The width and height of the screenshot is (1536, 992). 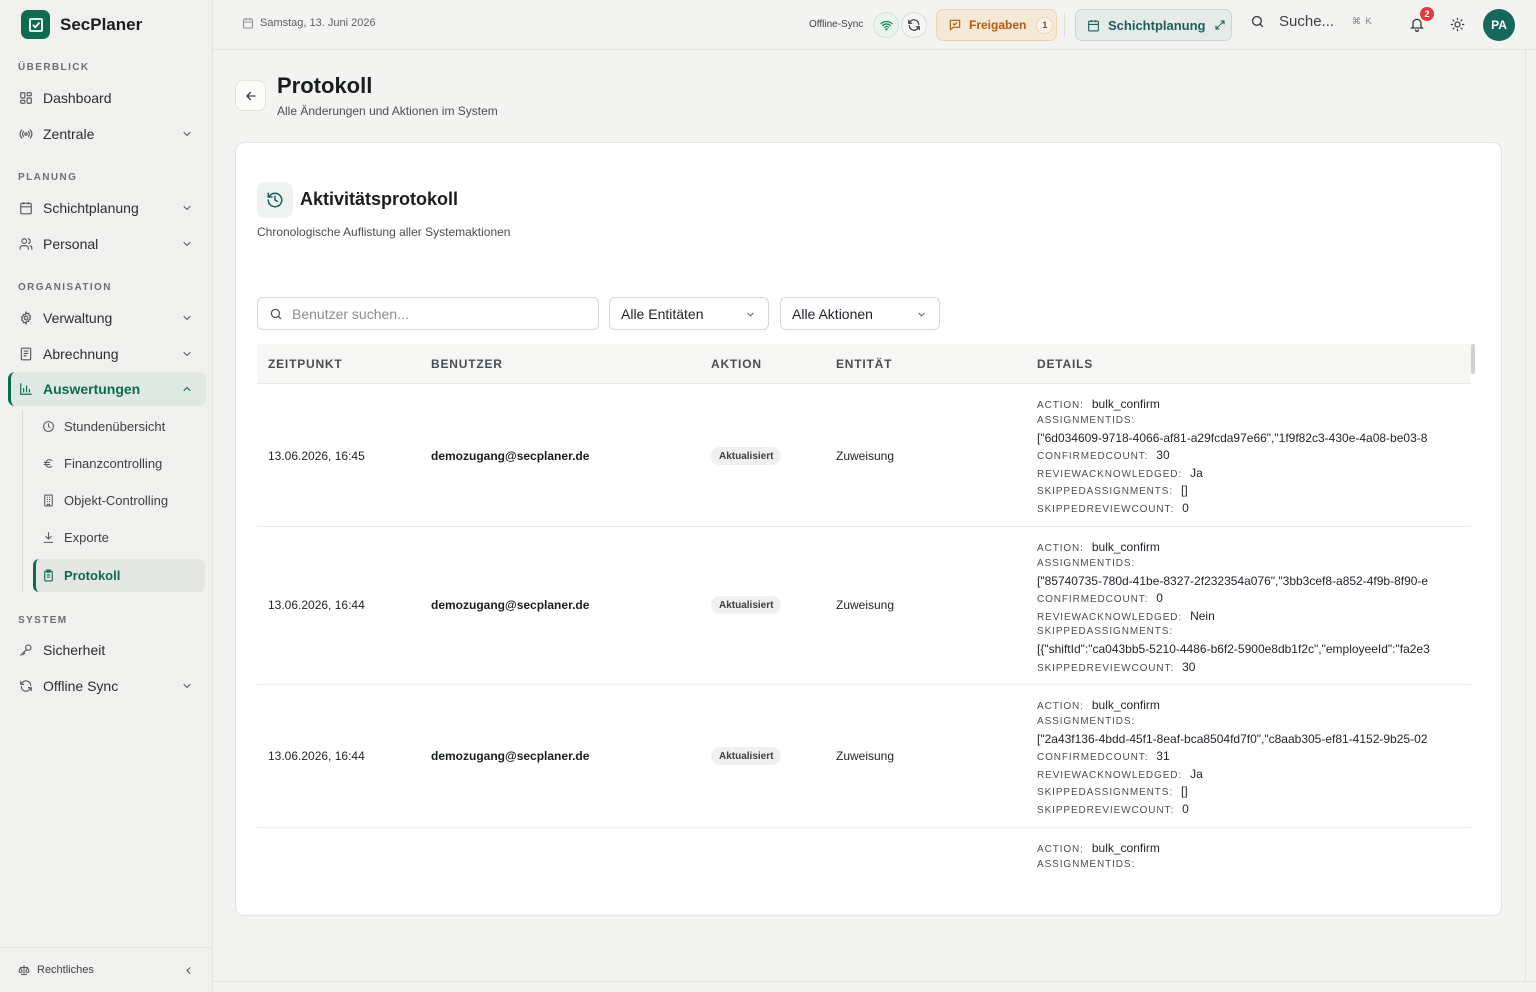 What do you see at coordinates (1184, 490) in the screenshot?
I see `detail-value: []` at bounding box center [1184, 490].